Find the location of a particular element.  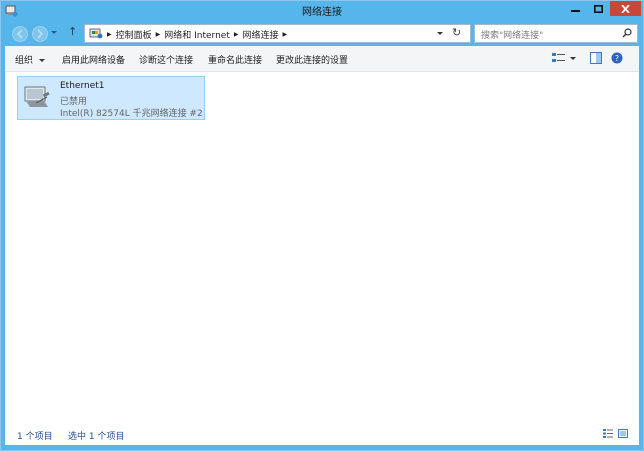

help-icon: ? is located at coordinates (617, 58).